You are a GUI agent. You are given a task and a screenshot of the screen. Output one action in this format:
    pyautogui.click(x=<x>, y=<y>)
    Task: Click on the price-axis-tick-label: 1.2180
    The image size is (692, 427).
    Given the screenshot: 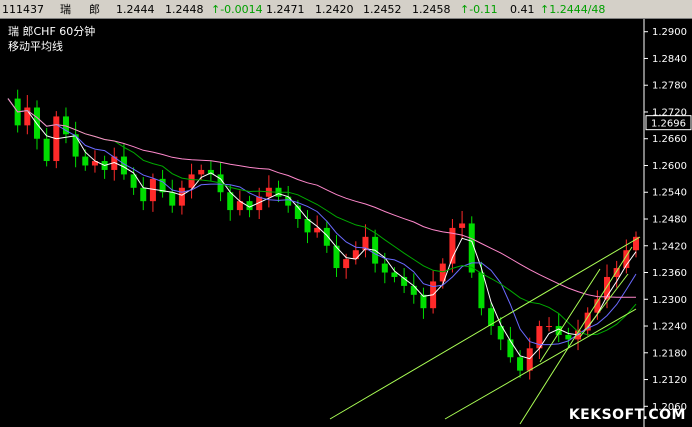 What is the action you would take?
    pyautogui.click(x=669, y=353)
    